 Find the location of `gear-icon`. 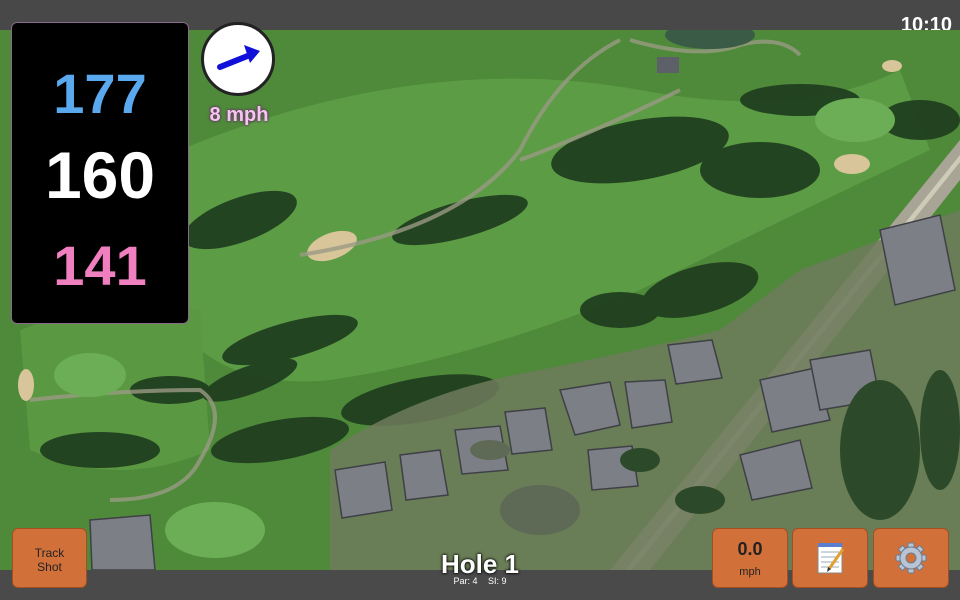

gear-icon is located at coordinates (911, 558).